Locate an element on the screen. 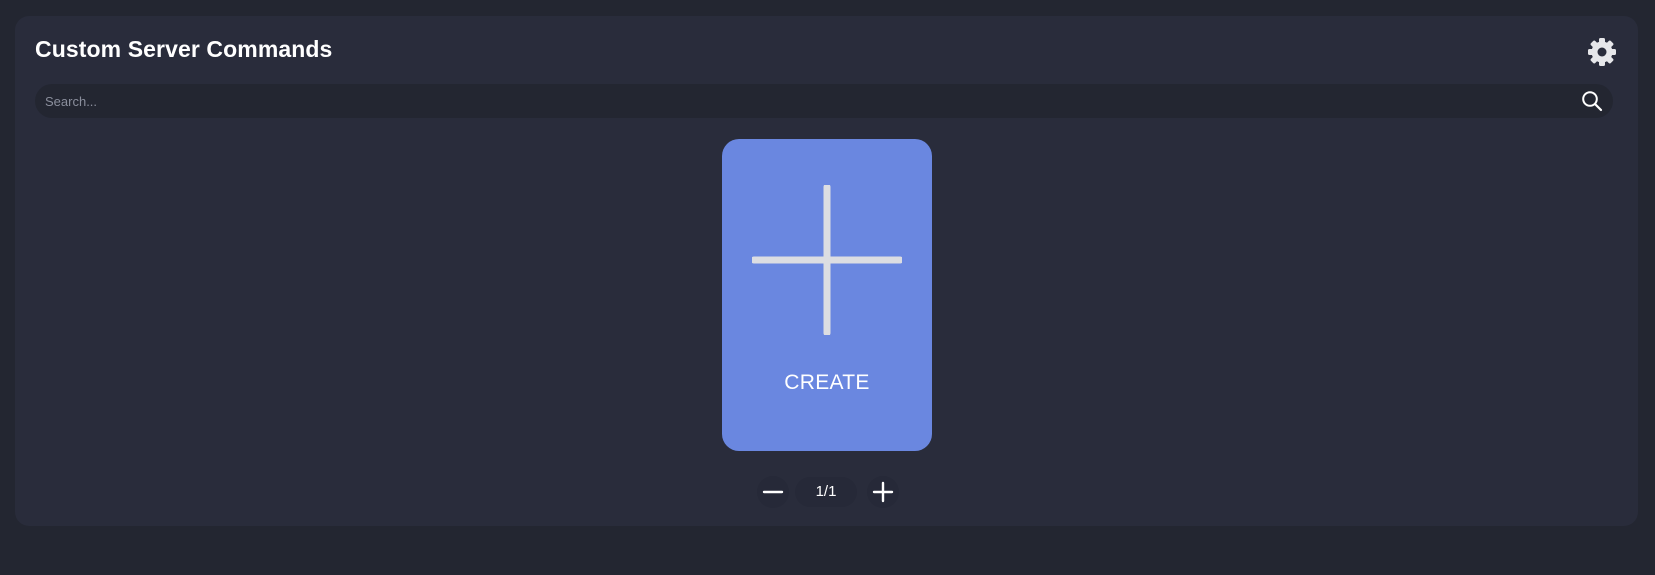  previous-page-button is located at coordinates (773, 492).